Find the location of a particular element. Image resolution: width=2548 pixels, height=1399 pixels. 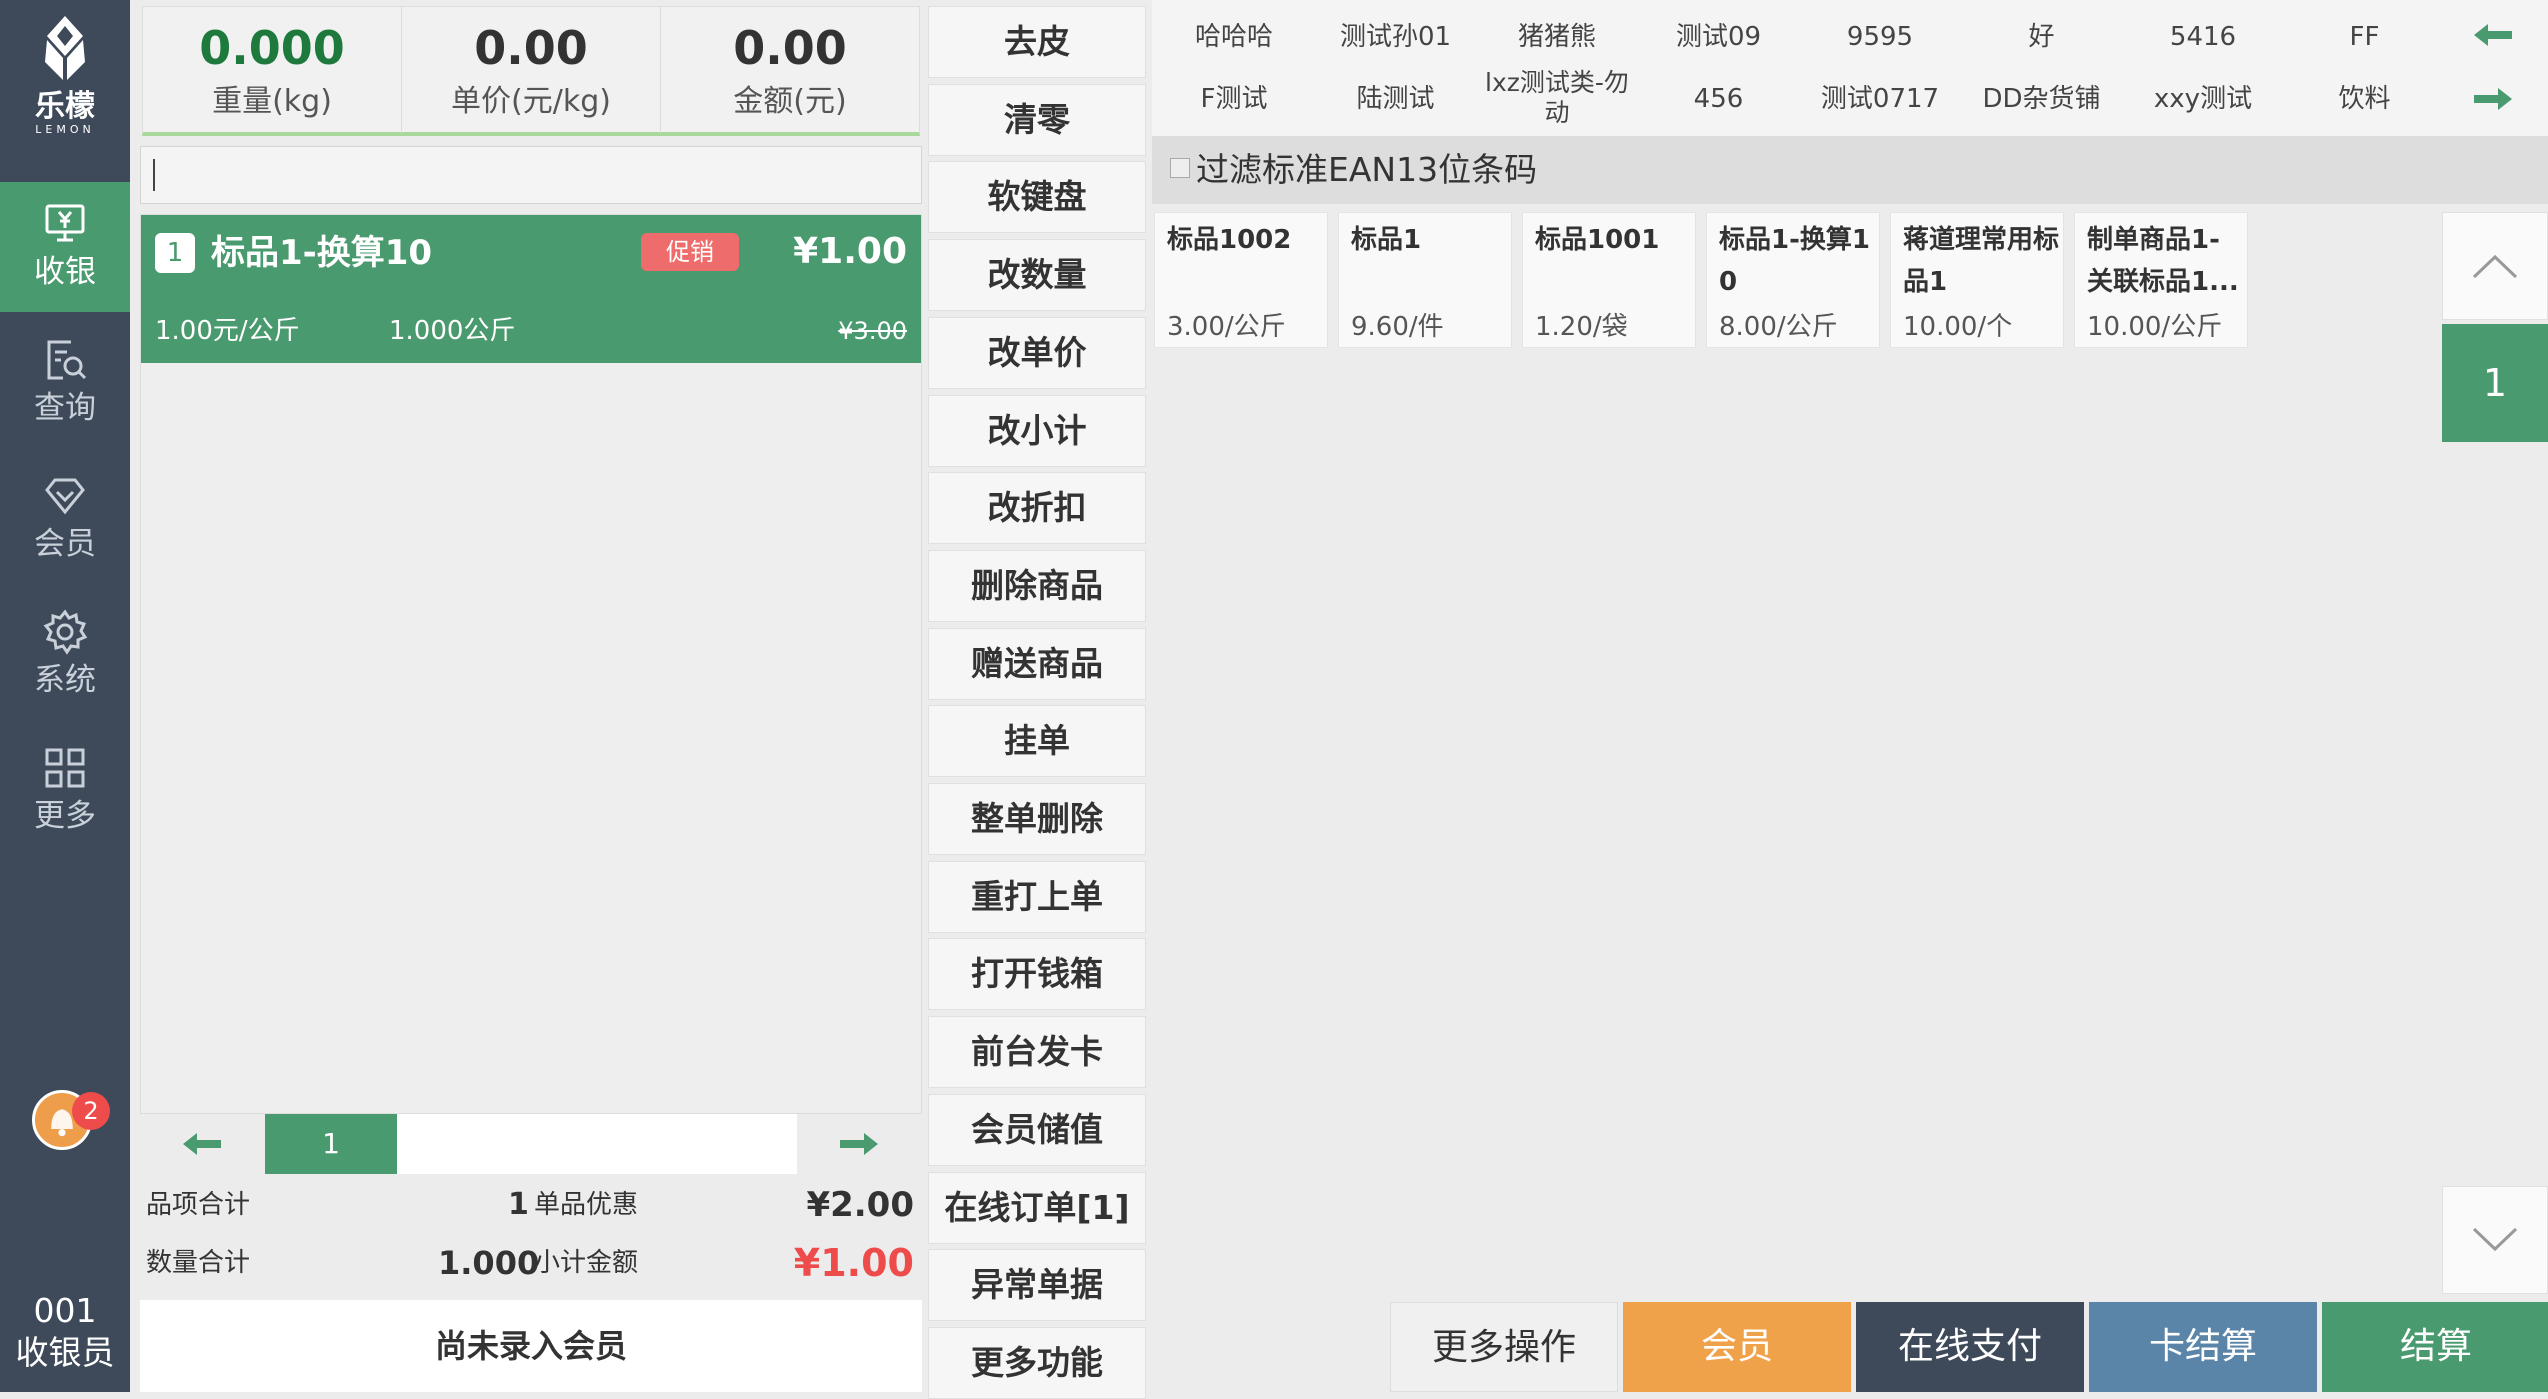

category-tab: F测试 is located at coordinates (1234, 99).